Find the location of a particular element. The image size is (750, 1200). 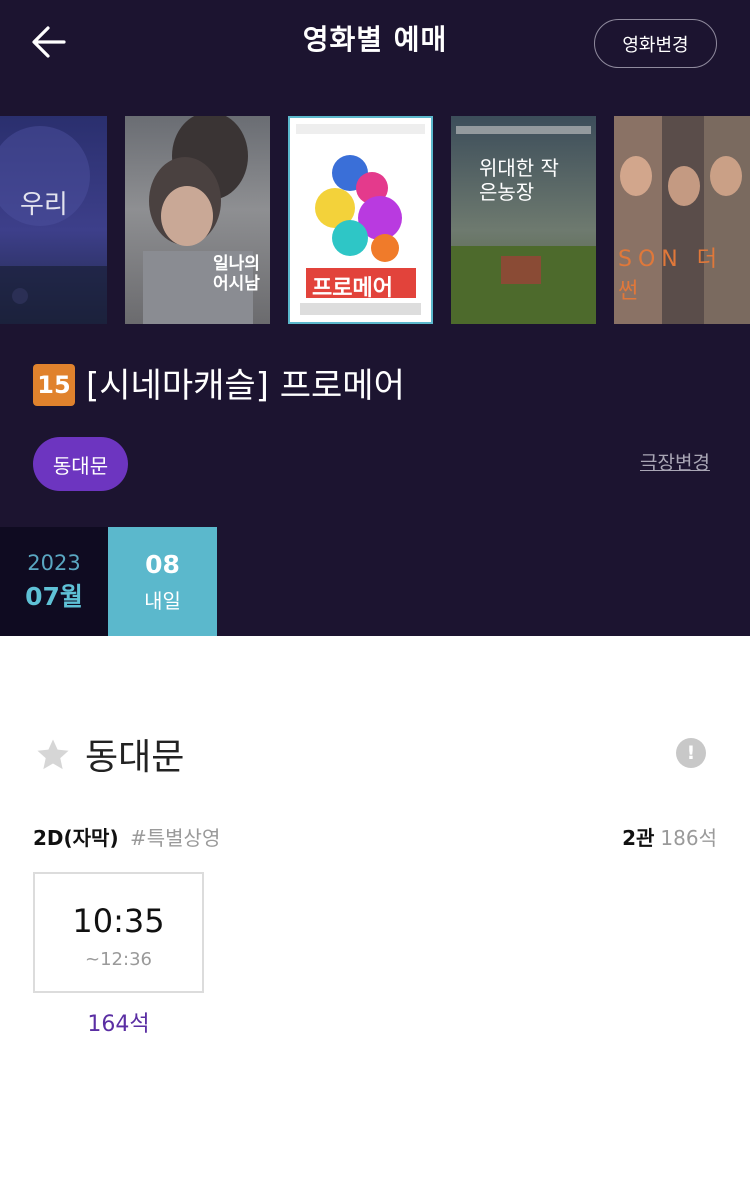

screening-tag: #특별상영 is located at coordinates (175, 838).